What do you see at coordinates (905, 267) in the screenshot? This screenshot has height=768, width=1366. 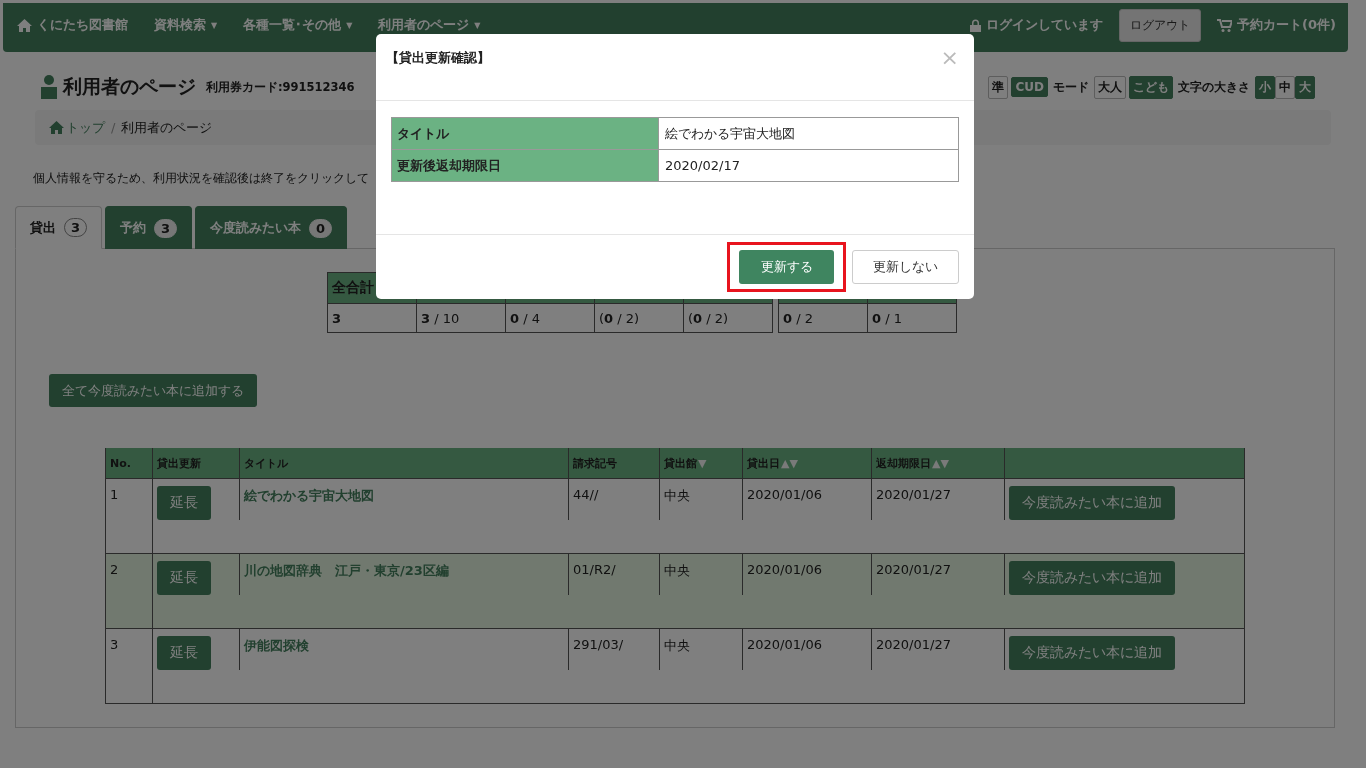 I see `cancel-button: 更新しない` at bounding box center [905, 267].